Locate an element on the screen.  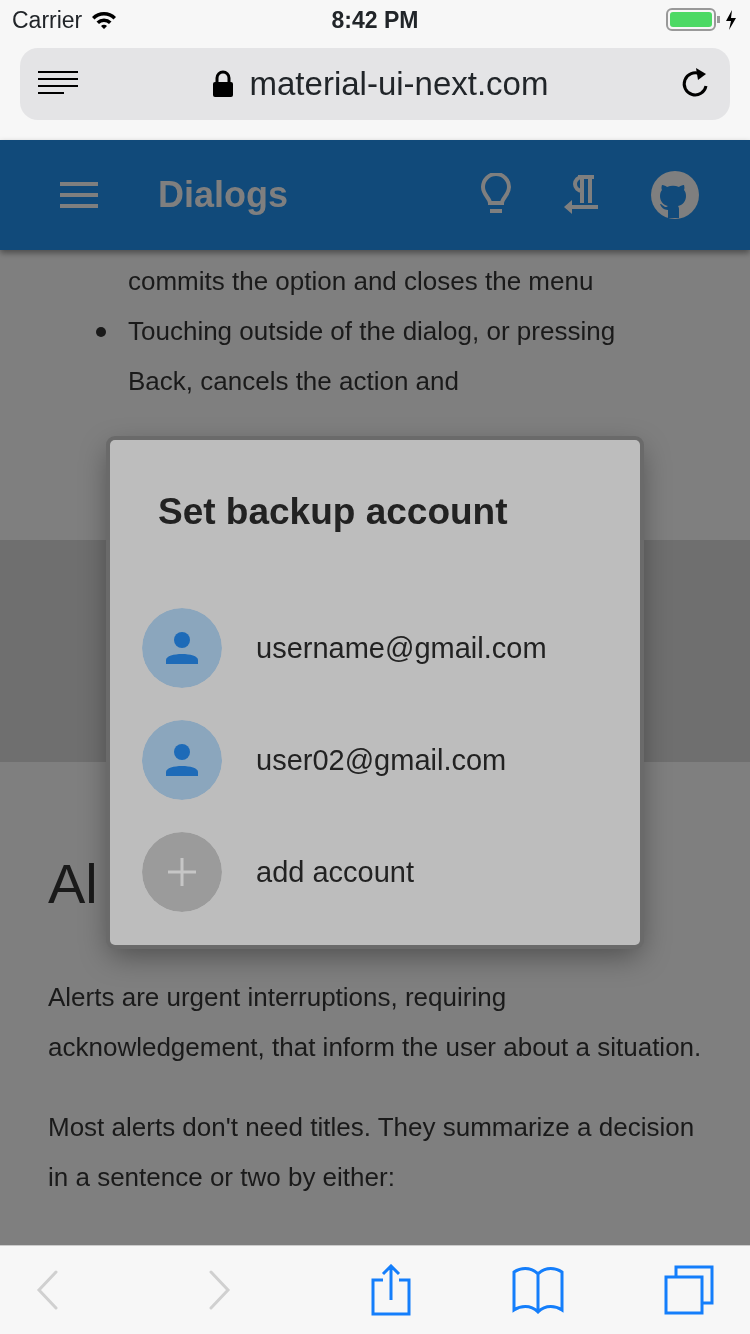
battery-icon is located at coordinates (702, 20).